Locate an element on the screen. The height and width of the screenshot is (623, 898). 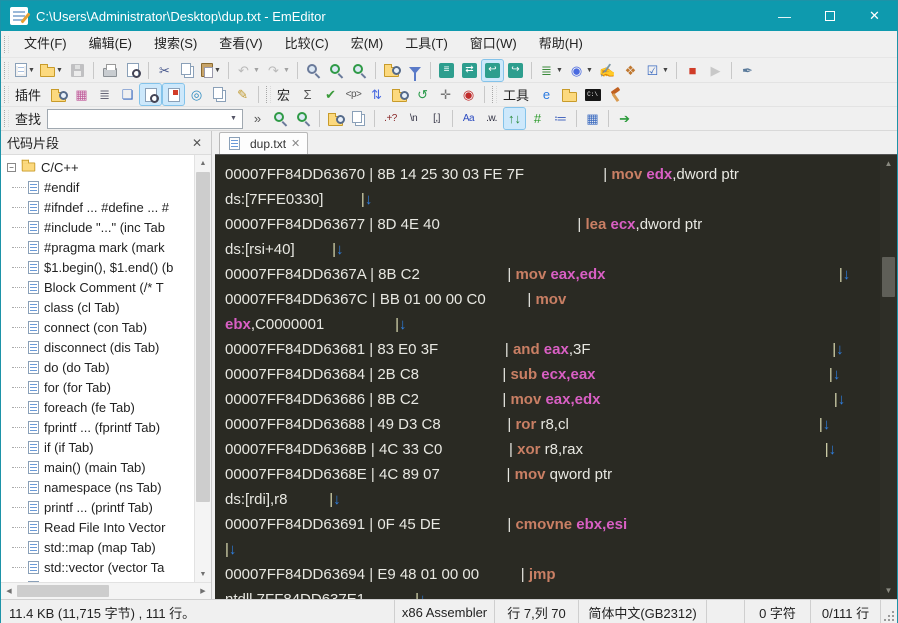
outline-plugin-button: ≣ is located at coordinates (104, 94).